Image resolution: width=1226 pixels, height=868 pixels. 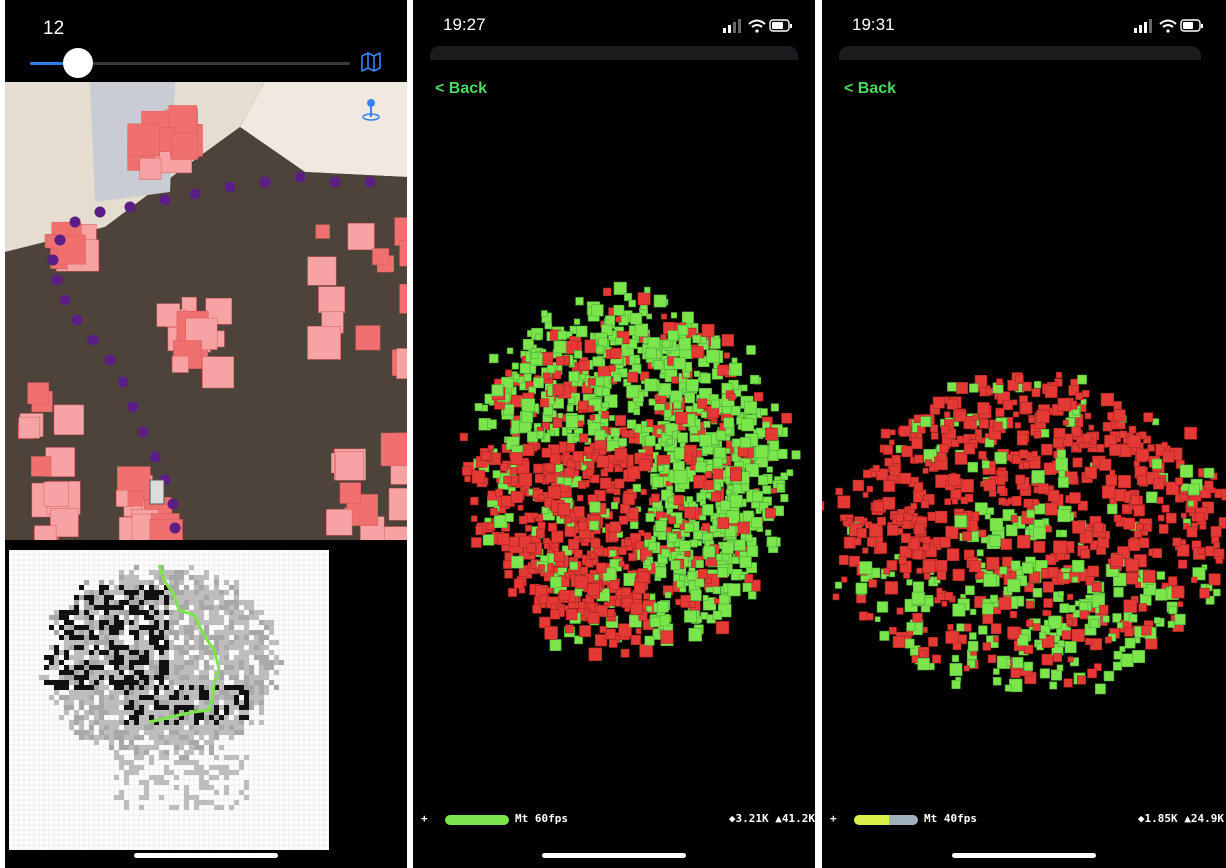 What do you see at coordinates (169, 700) in the screenshot?
I see `occupancy-grid-map` at bounding box center [169, 700].